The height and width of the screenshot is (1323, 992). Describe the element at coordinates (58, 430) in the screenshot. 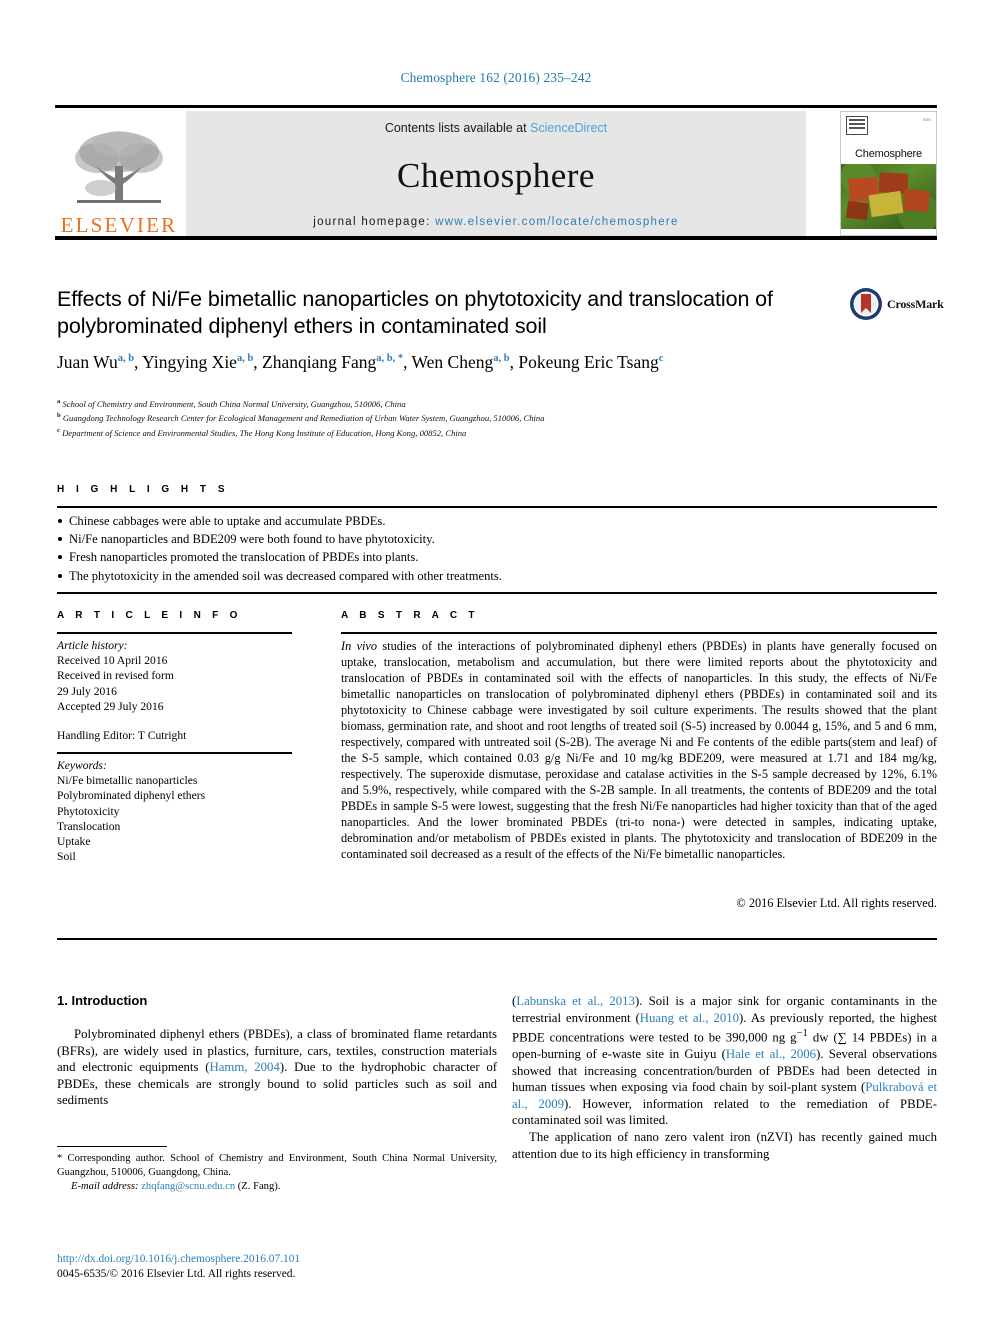

I see `affiliation-mark: c` at that location.